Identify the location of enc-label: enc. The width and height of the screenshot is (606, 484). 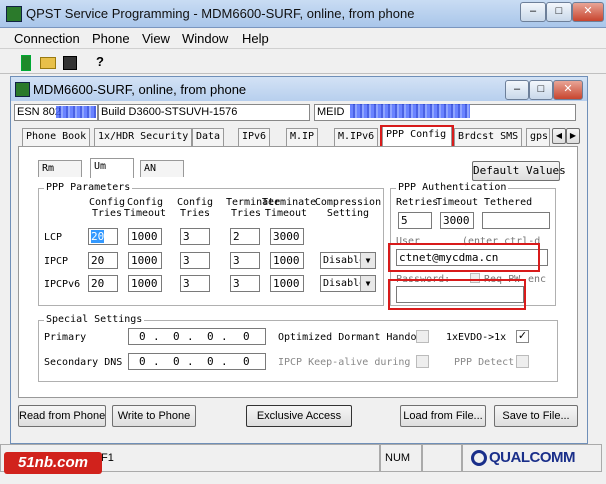
(537, 279).